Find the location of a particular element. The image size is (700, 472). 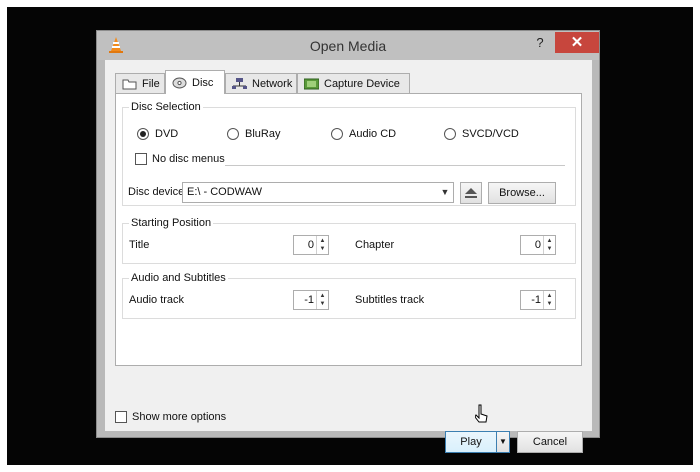

folder-icon is located at coordinates (129, 84).